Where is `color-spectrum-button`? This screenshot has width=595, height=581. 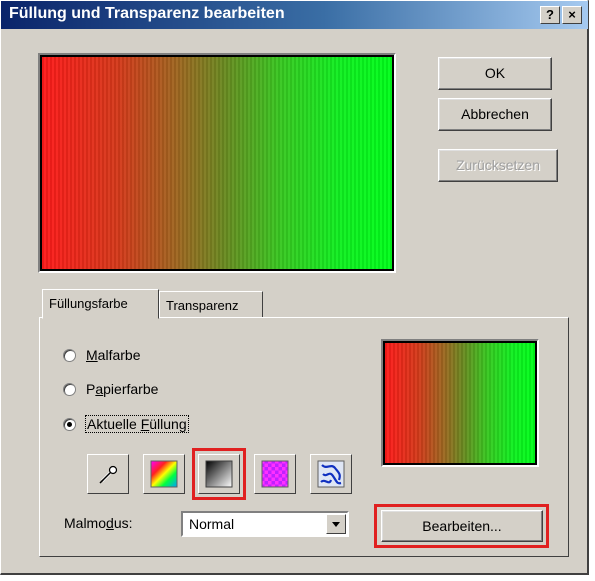 color-spectrum-button is located at coordinates (164, 474).